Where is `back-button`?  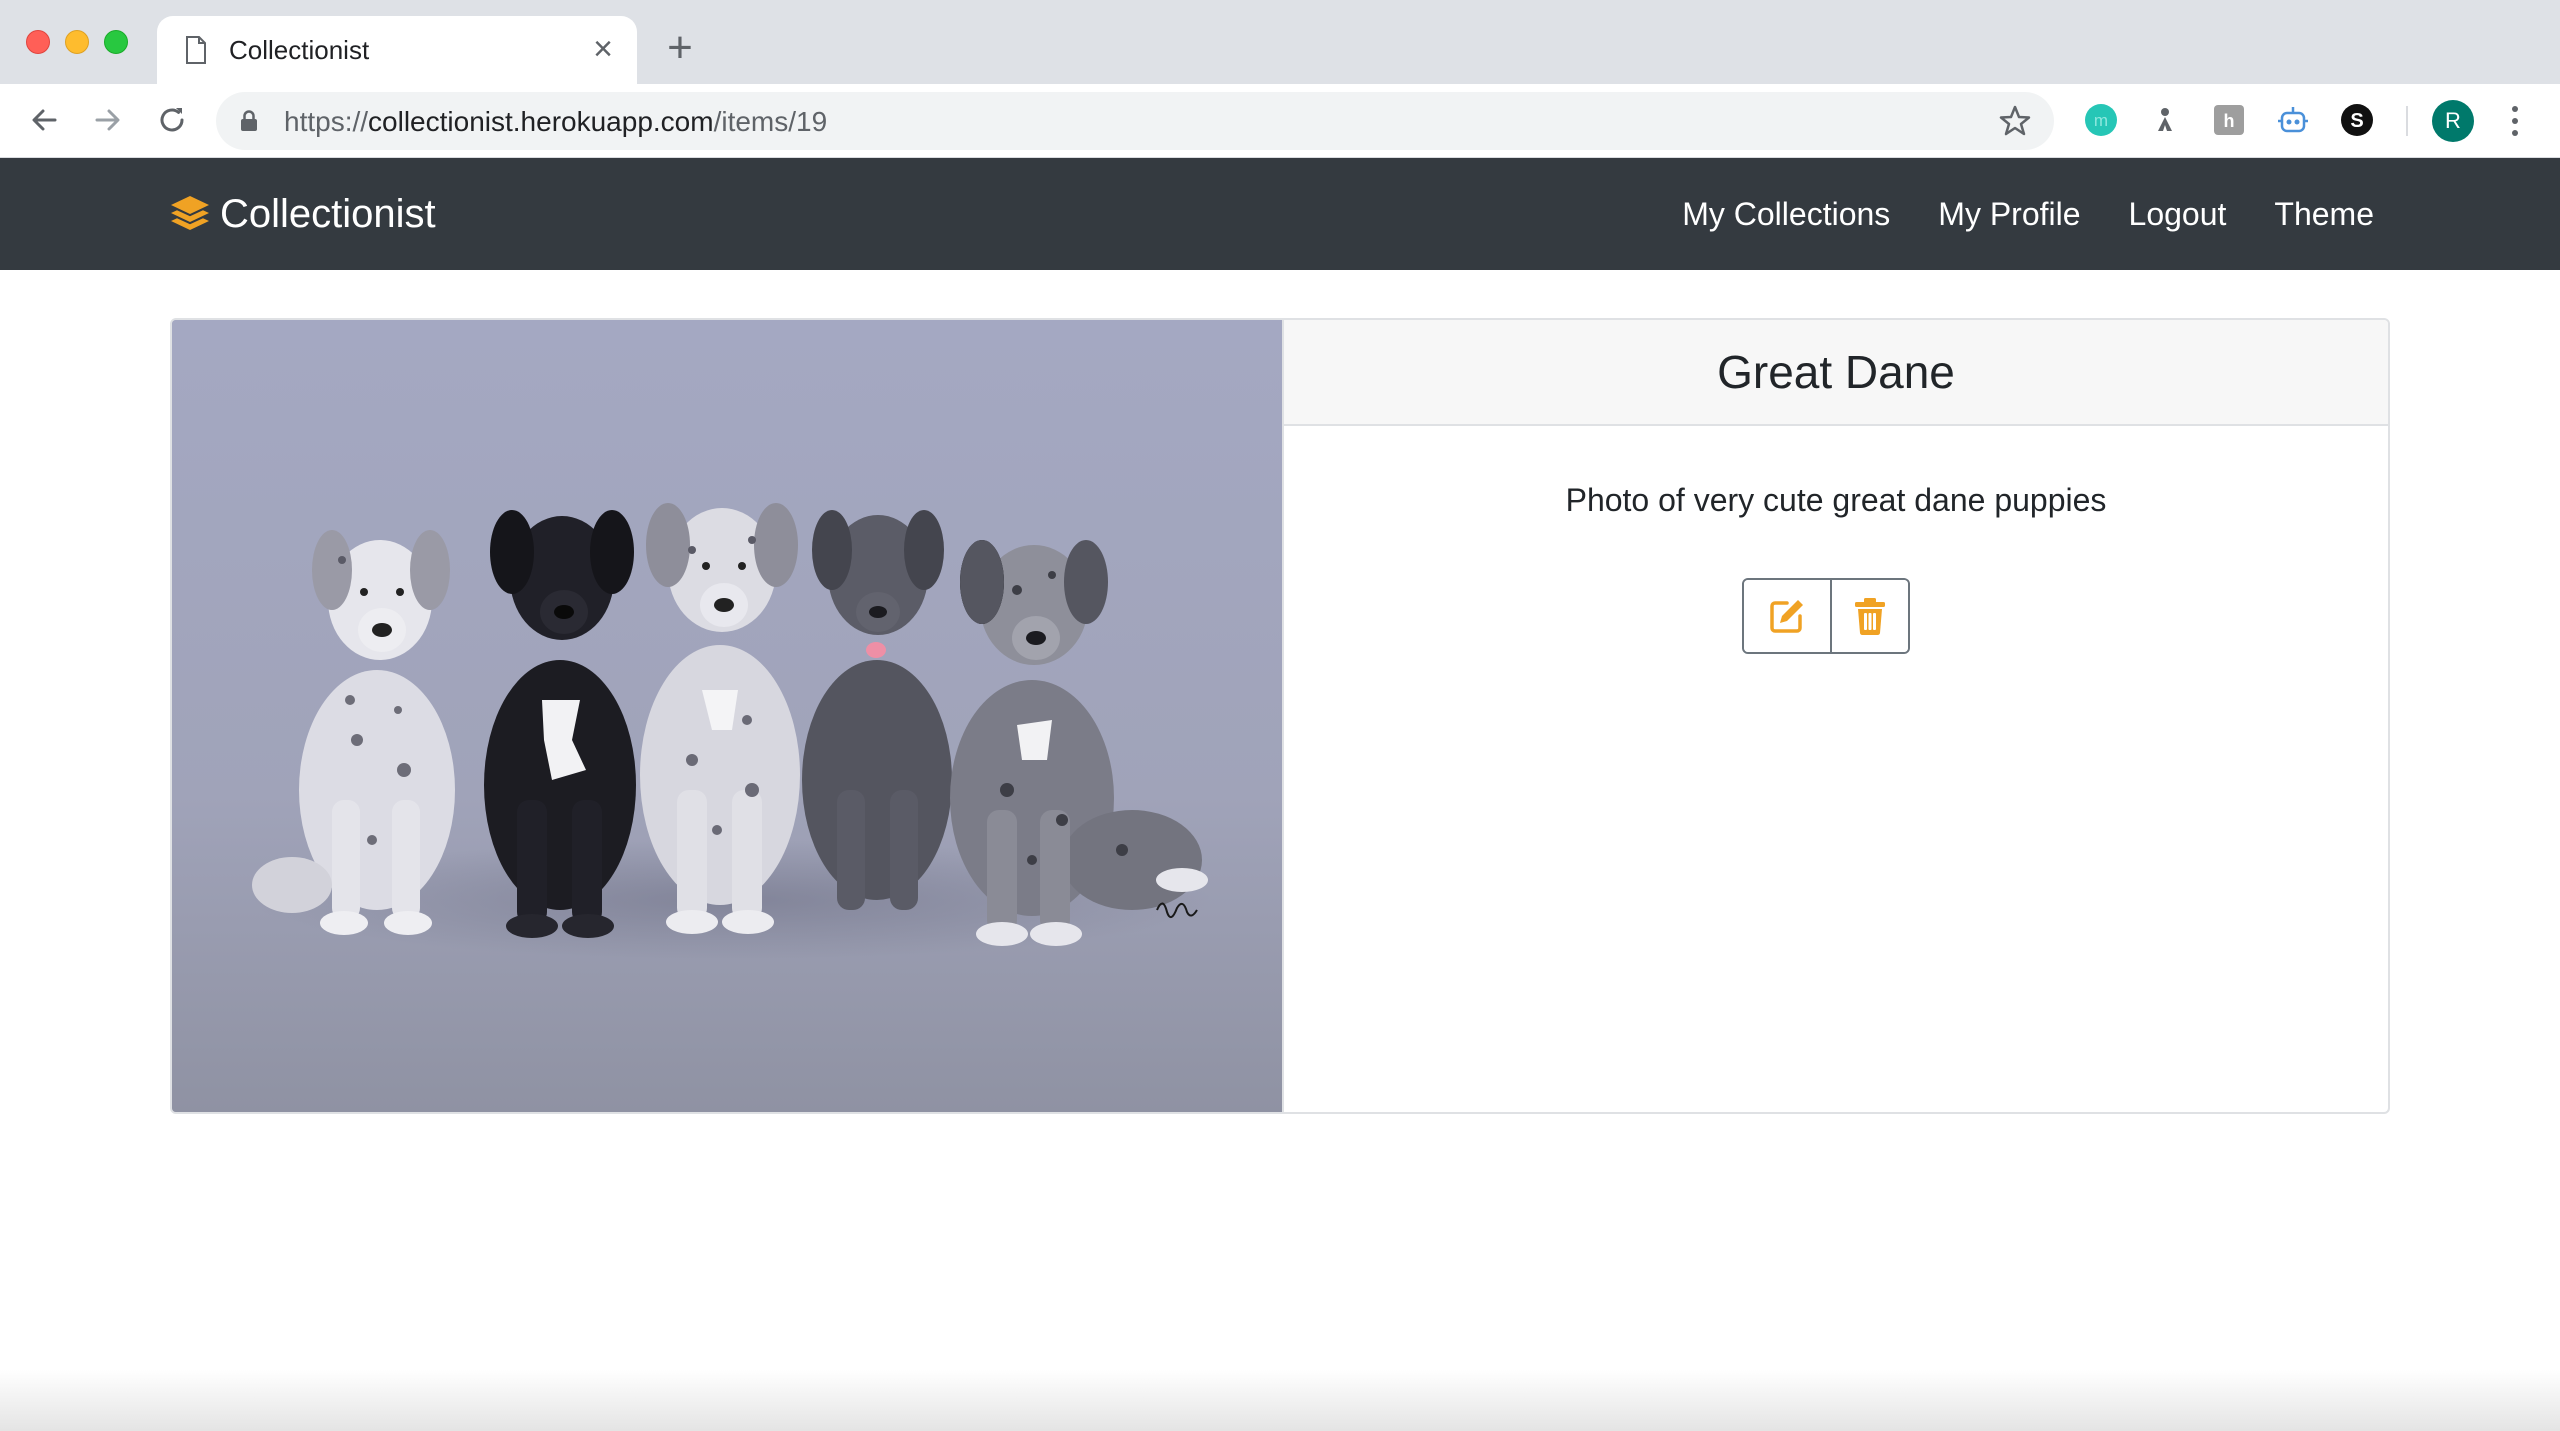 back-button is located at coordinates (44, 120).